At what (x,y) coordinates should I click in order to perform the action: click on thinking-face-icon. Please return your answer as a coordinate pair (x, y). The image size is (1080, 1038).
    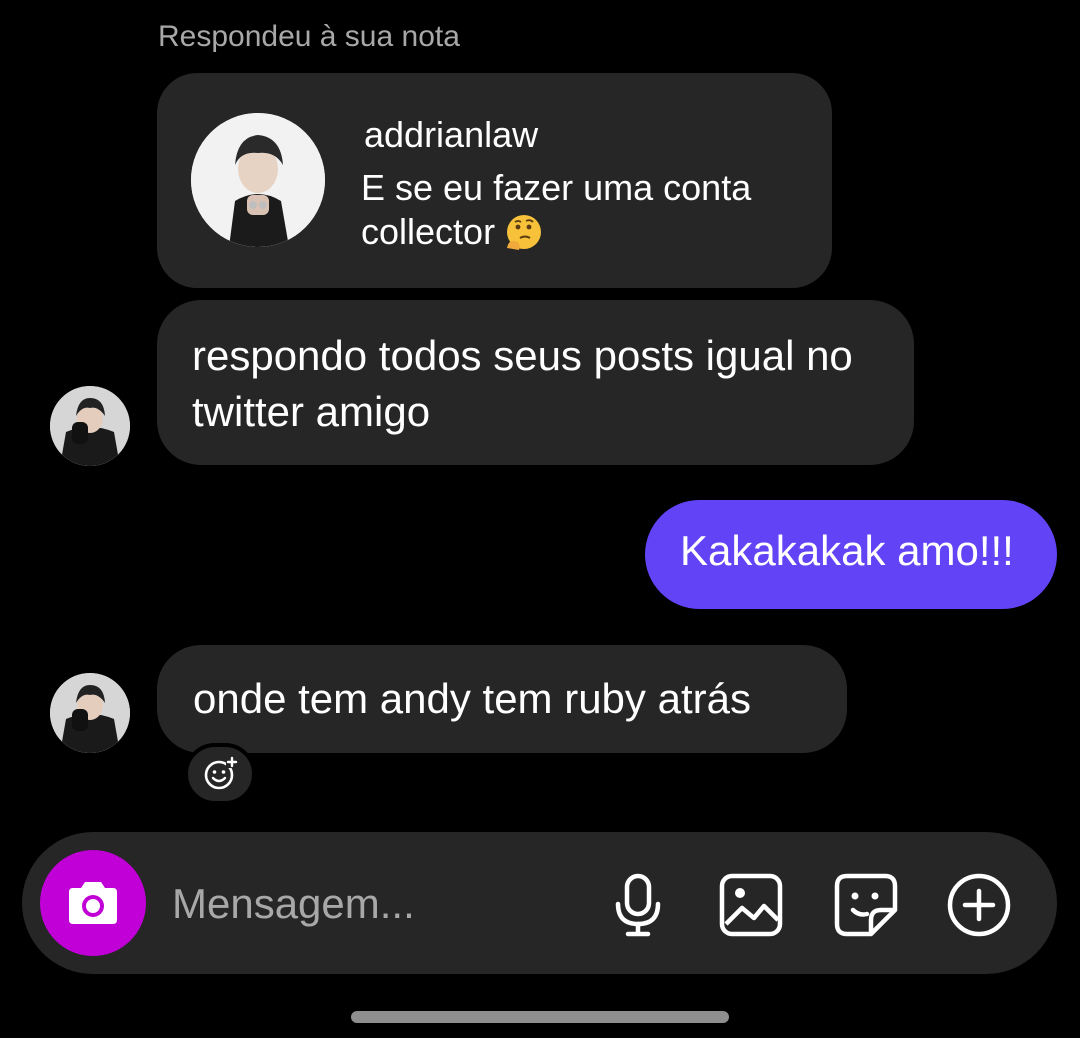
    Looking at the image, I should click on (523, 232).